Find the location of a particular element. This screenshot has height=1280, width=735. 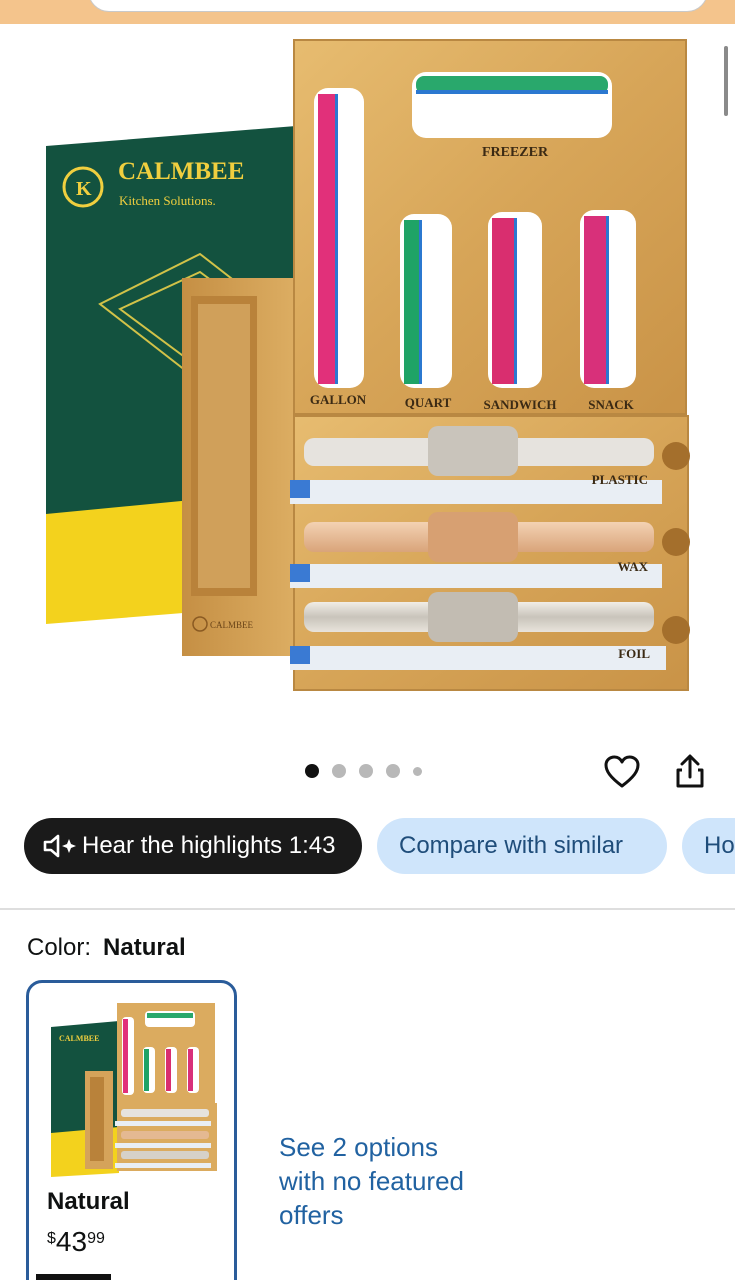

box-tagline: Kitchen Solutions. is located at coordinates (167, 200).